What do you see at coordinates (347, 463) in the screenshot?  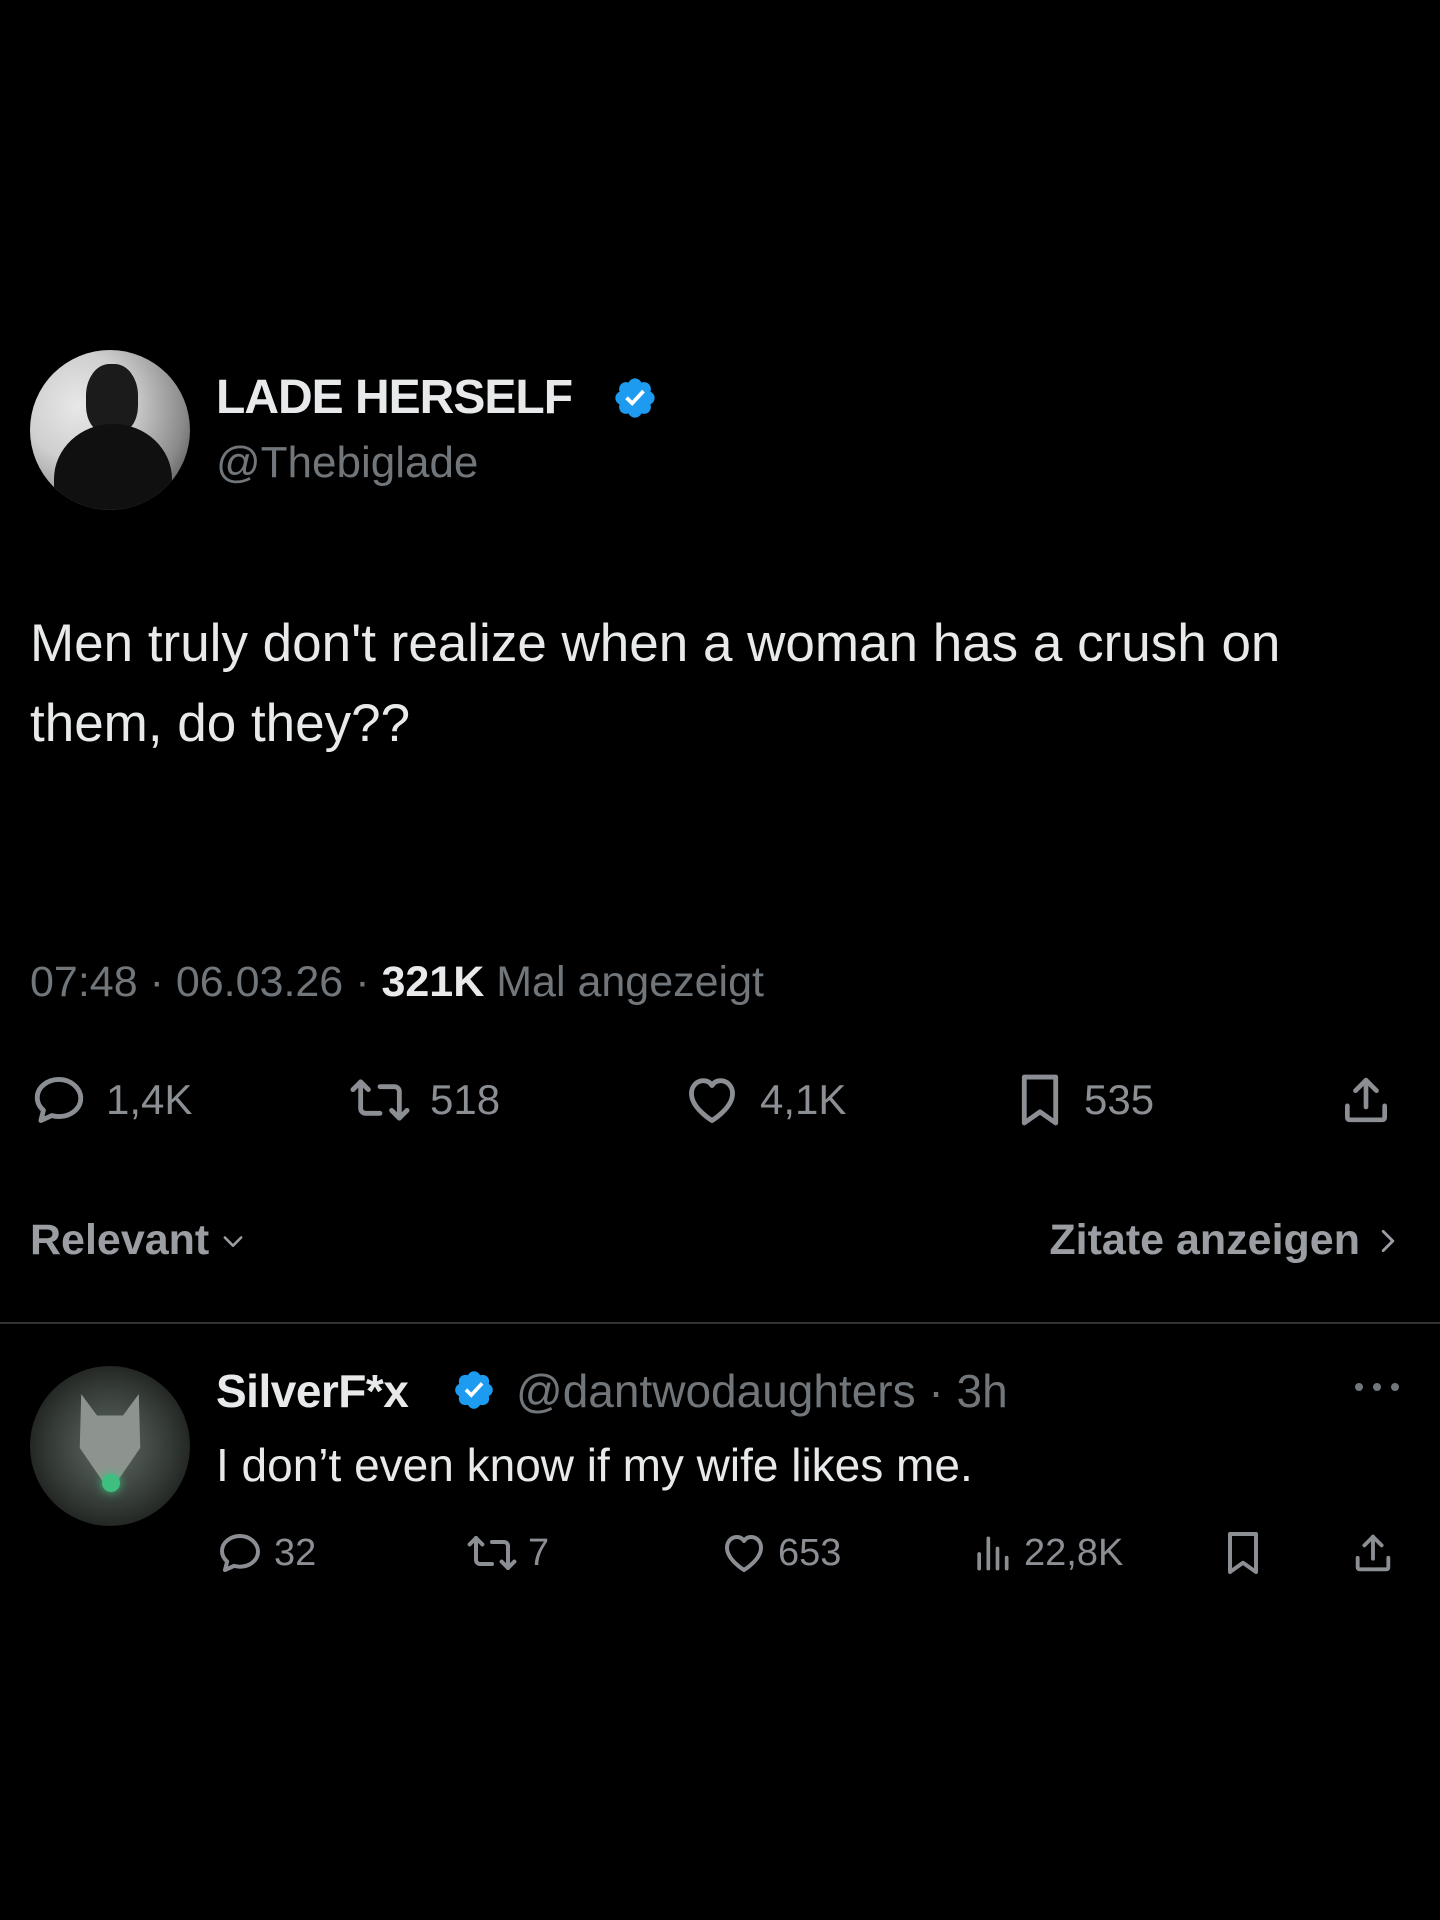 I see `author-handle: @Thebiglade` at bounding box center [347, 463].